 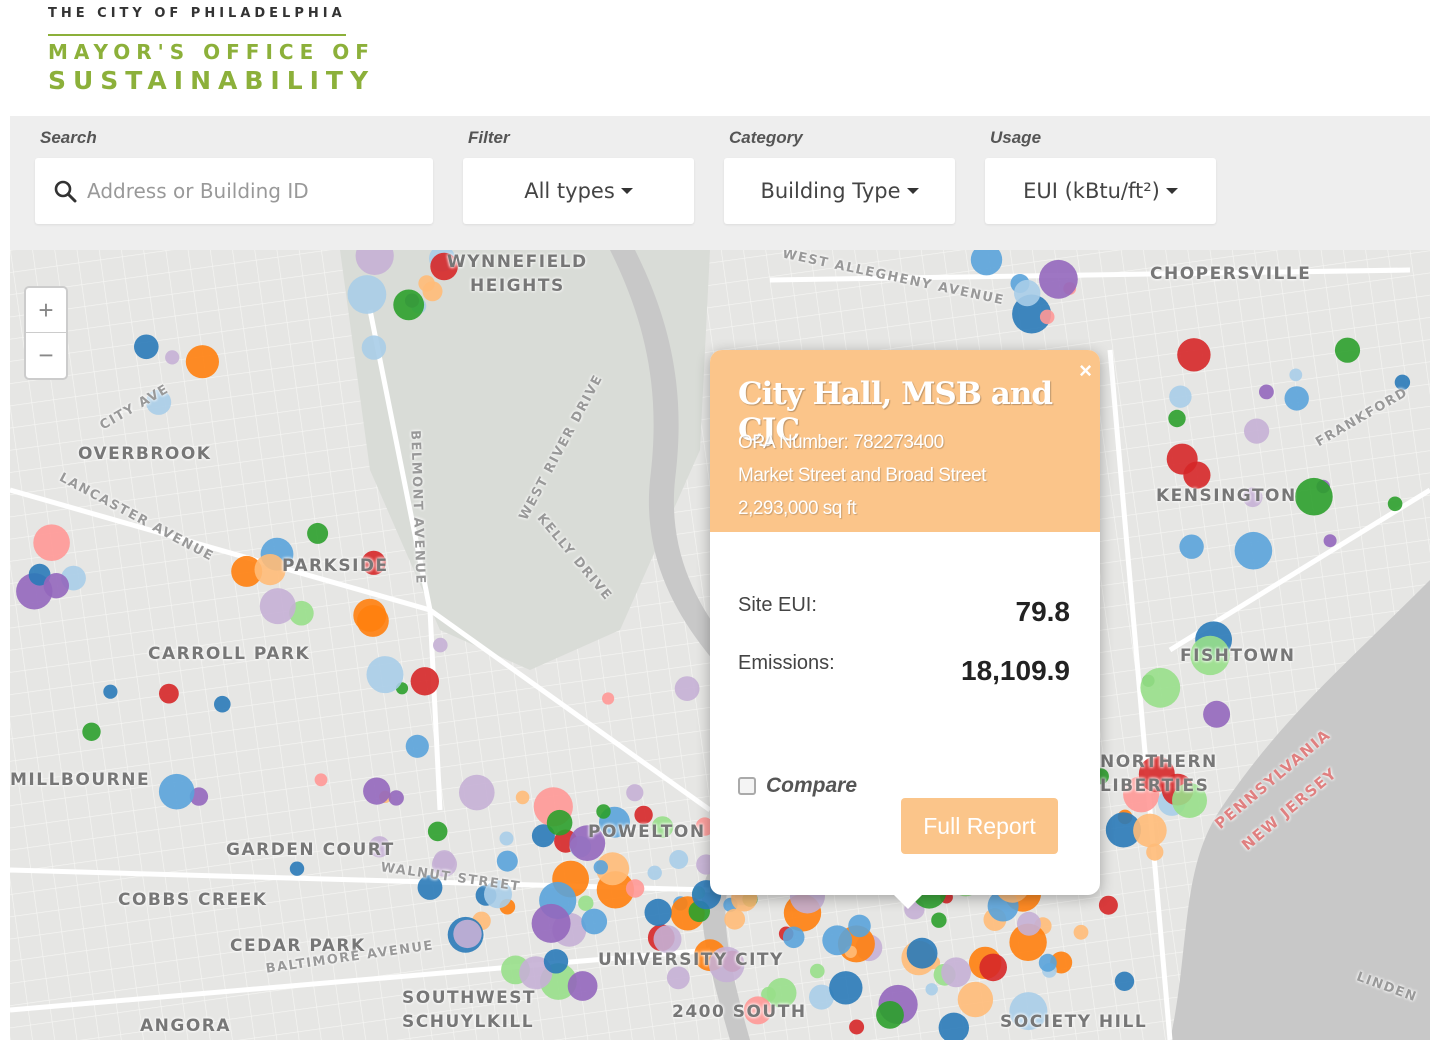 What do you see at coordinates (1100, 191) in the screenshot?
I see `usage-dropdown: EUI (kBtu/ft²)` at bounding box center [1100, 191].